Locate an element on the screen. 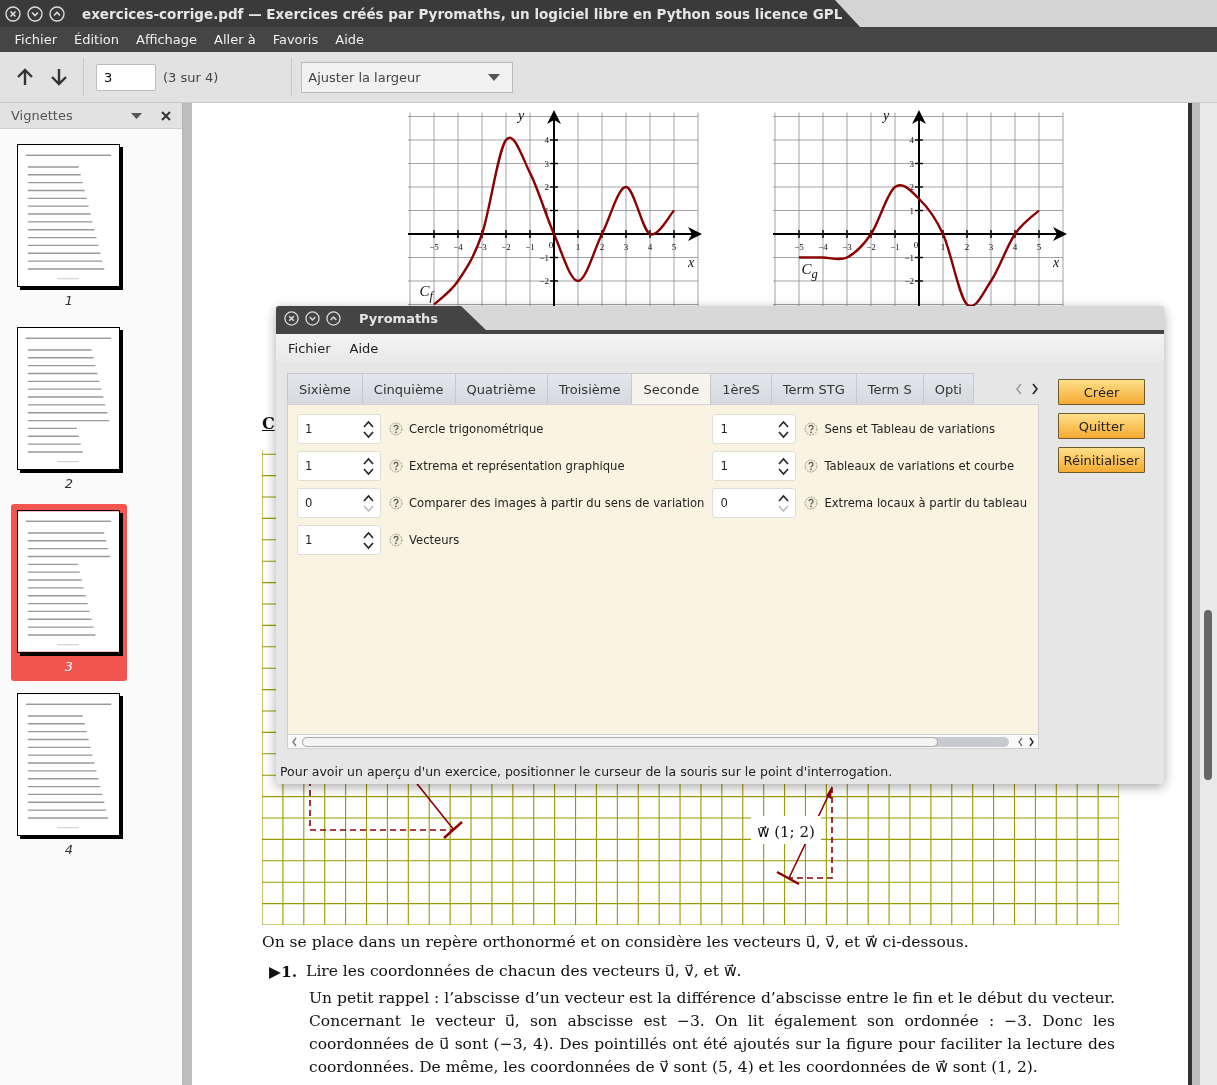 Image resolution: width=1217 pixels, height=1085 pixels. page-number-label: 3 is located at coordinates (69, 667).